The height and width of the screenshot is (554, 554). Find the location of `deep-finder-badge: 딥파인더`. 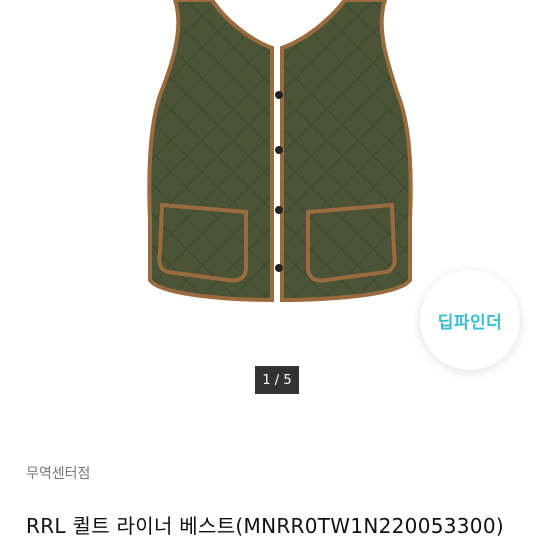

deep-finder-badge: 딥파인더 is located at coordinates (470, 320).